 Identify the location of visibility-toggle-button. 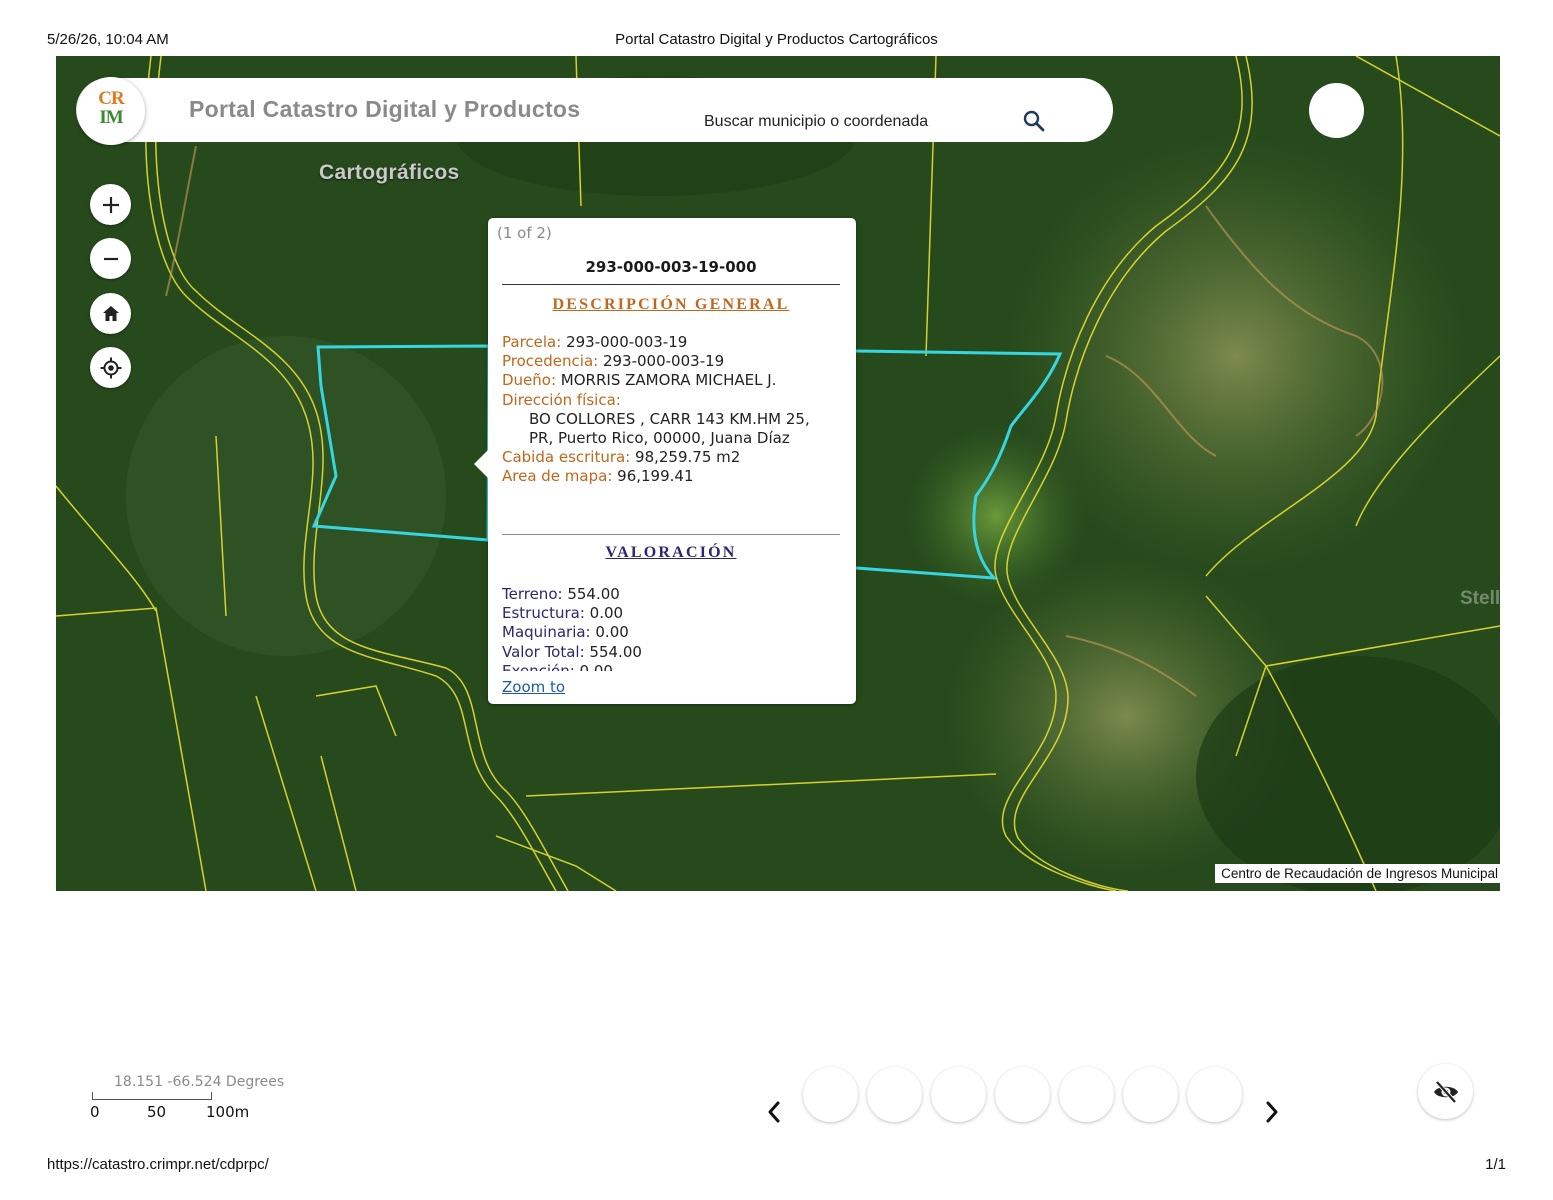
(1445, 1091).